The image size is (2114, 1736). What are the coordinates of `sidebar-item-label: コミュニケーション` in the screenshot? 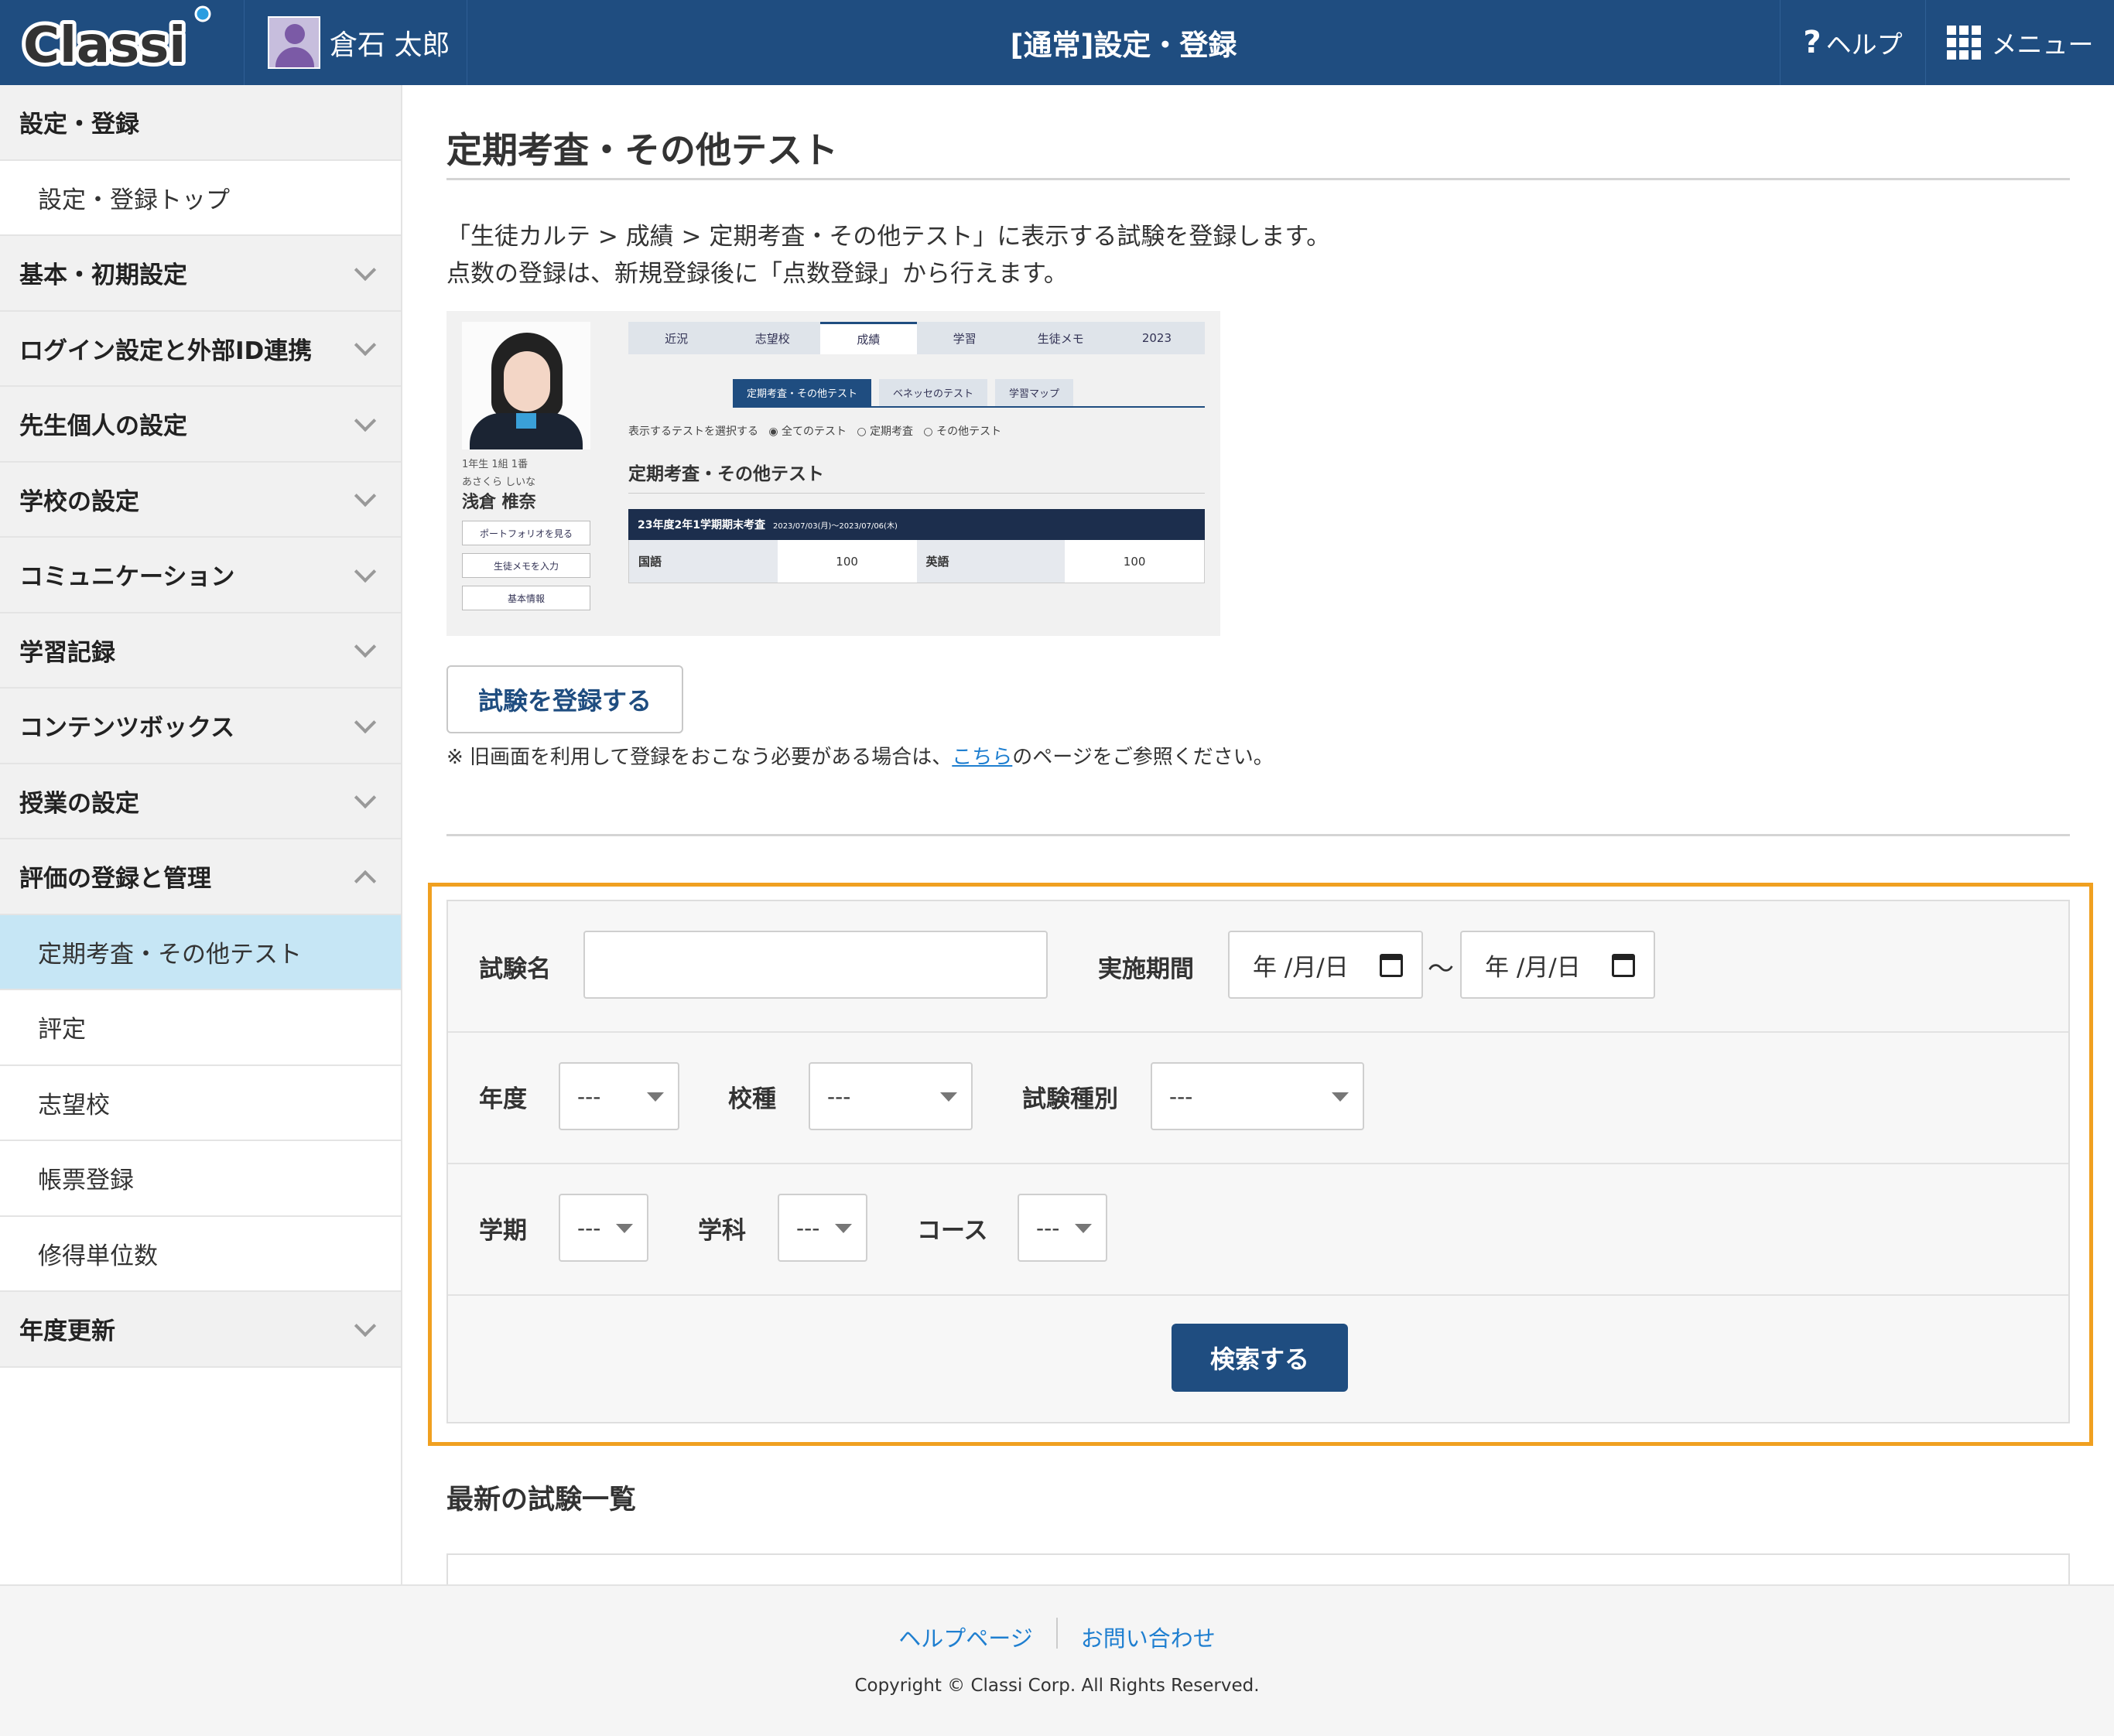 It's located at (127, 577).